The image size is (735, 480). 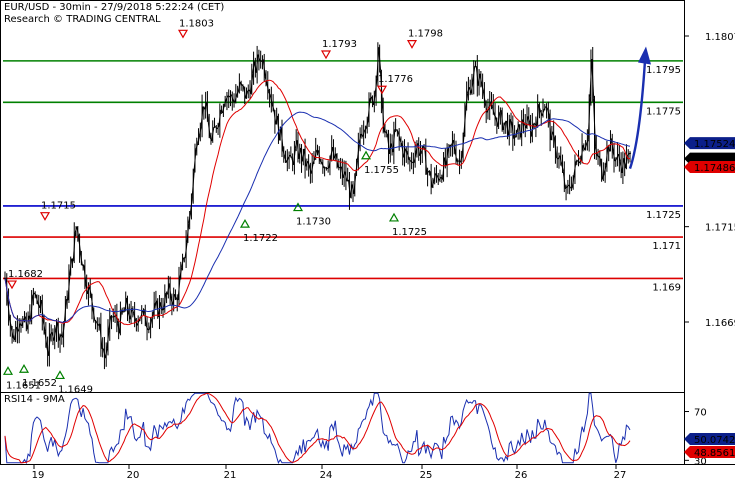 What do you see at coordinates (620, 475) in the screenshot?
I see `time-tick-label: 27` at bounding box center [620, 475].